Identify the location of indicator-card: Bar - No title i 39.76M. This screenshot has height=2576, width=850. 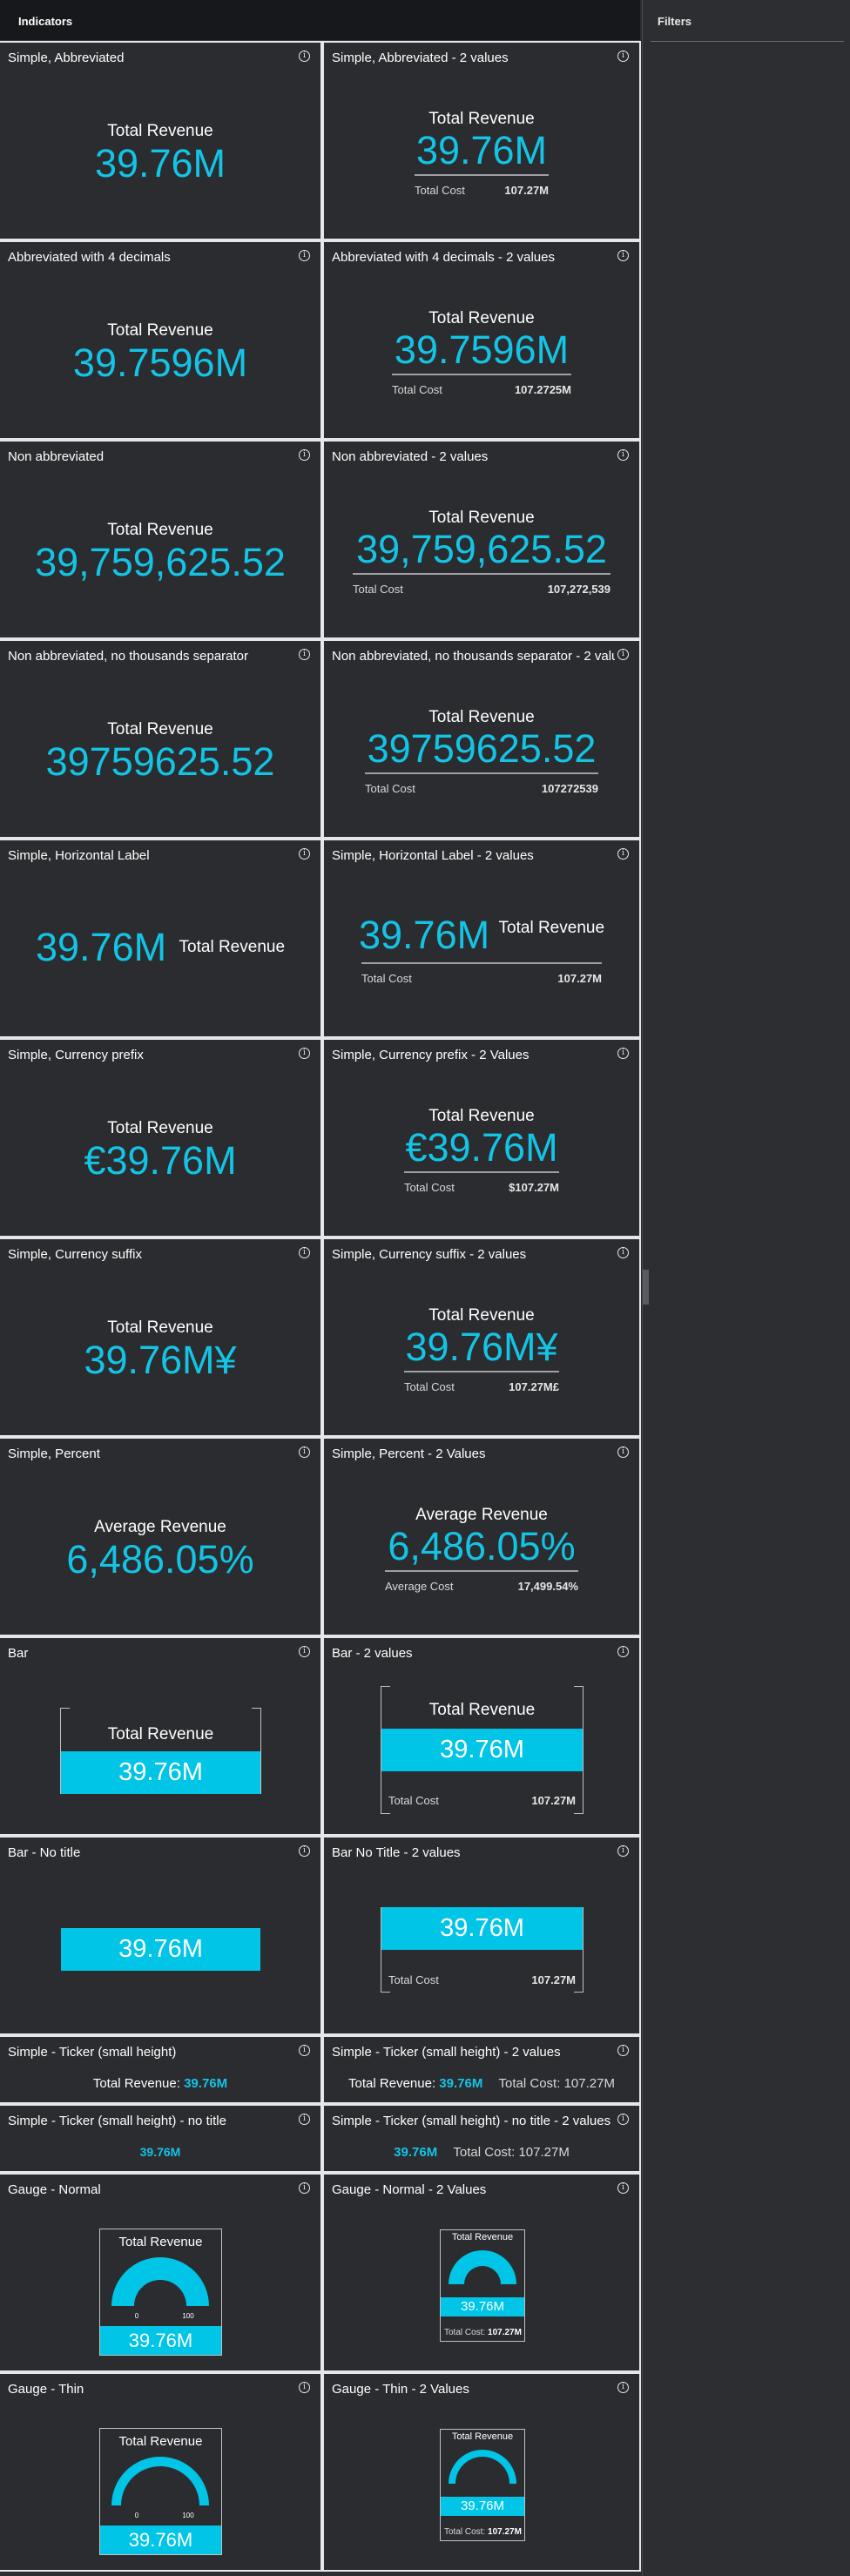
(160, 1935).